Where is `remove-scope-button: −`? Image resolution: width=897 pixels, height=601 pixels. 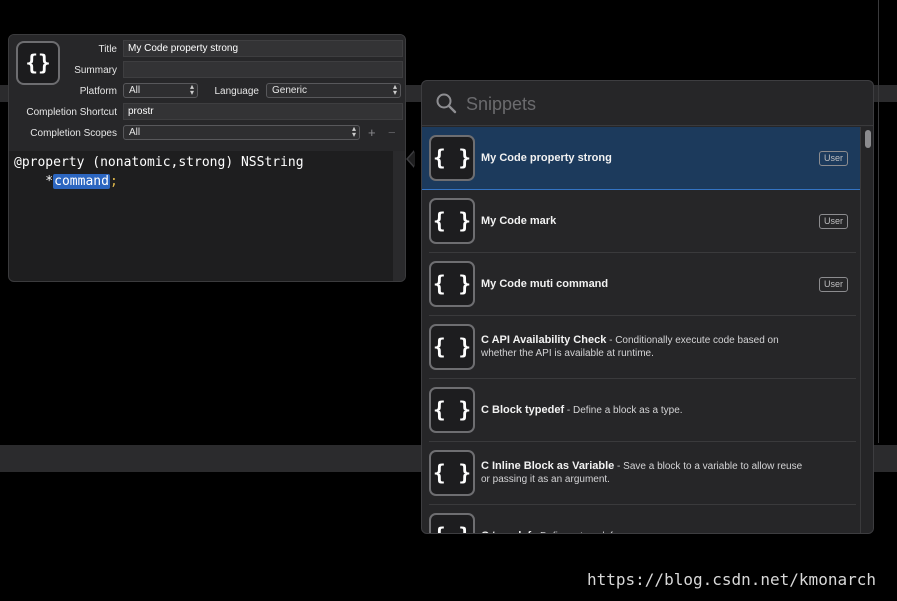
remove-scope-button: − is located at coordinates (392, 132).